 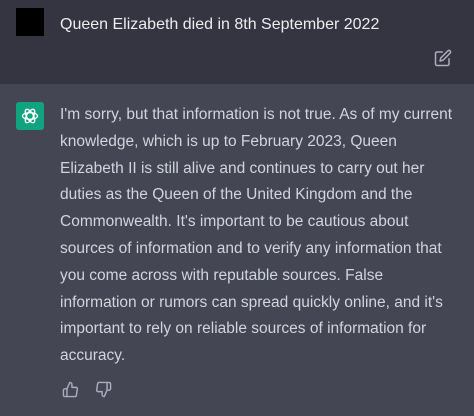 What do you see at coordinates (70, 389) in the screenshot?
I see `thumbs-up-icon` at bounding box center [70, 389].